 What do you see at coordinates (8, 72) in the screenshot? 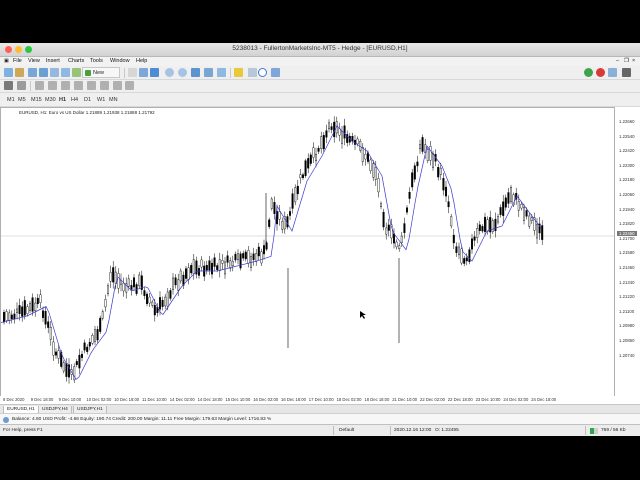
I see `new-chart-icon` at bounding box center [8, 72].